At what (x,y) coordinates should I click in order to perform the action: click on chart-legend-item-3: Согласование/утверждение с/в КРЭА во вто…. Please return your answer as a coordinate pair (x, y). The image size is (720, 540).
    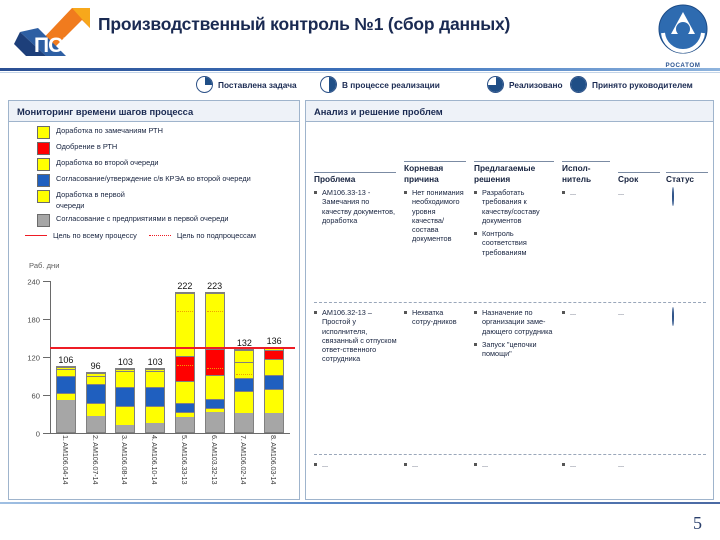
    Looking at the image, I should click on (158, 180).